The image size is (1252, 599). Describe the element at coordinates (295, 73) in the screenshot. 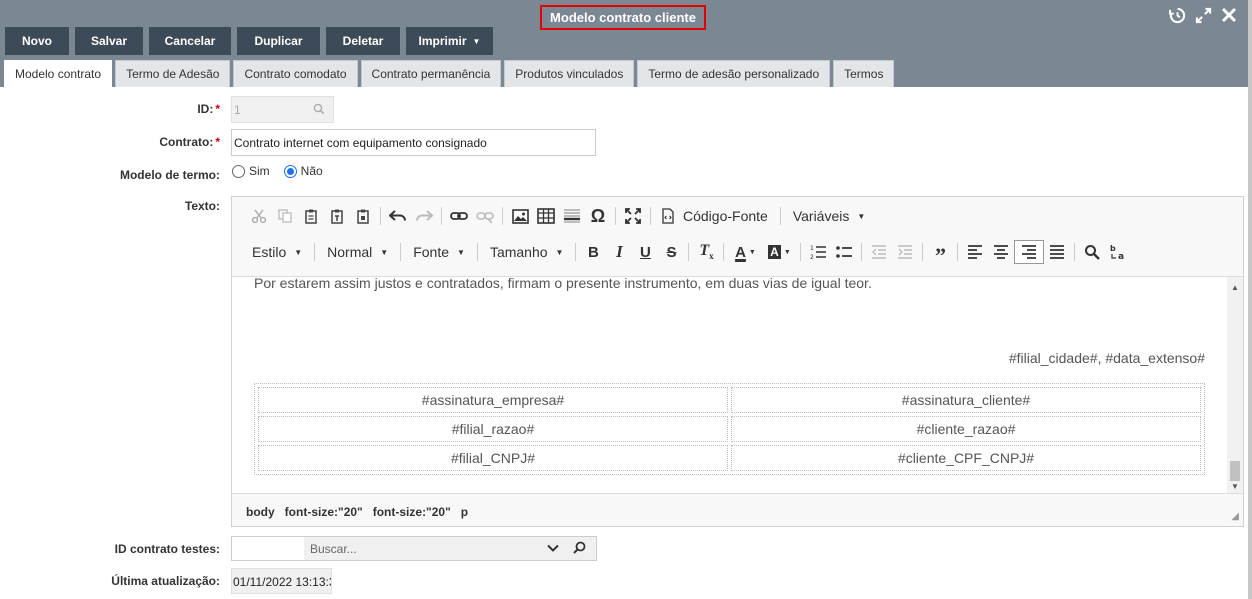

I see `tab-contrato-comodato: Contrato comodato` at that location.